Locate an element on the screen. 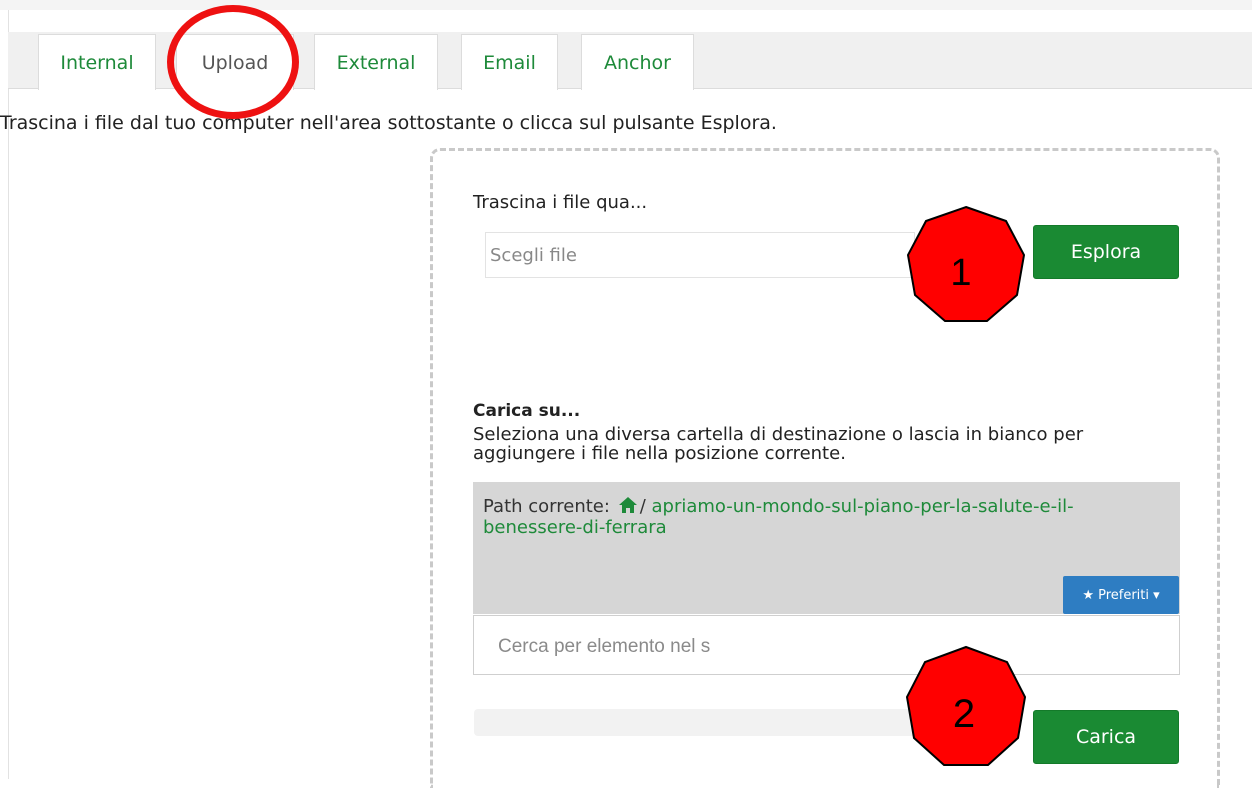  annotation-badge-2: 2 is located at coordinates (966, 705).